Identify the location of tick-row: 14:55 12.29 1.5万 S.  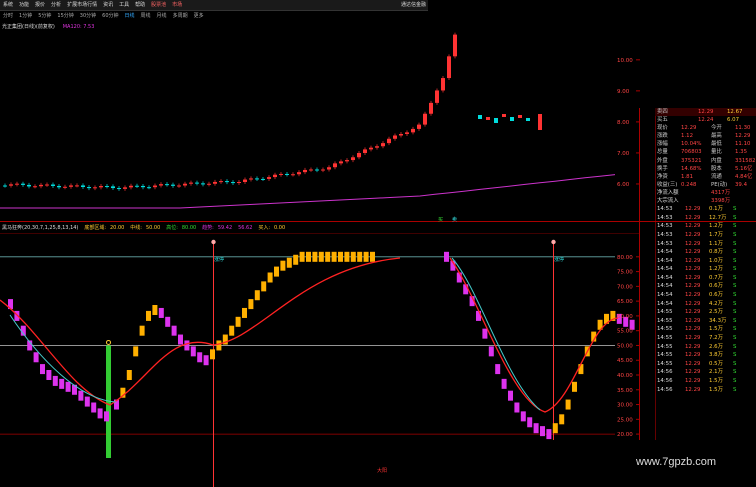
(705, 329).